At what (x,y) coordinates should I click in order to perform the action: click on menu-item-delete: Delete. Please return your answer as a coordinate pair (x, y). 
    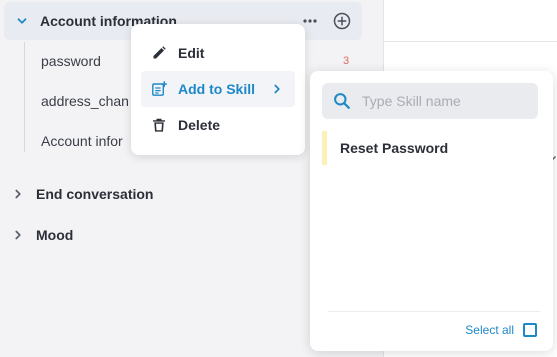
    Looking at the image, I should click on (218, 125).